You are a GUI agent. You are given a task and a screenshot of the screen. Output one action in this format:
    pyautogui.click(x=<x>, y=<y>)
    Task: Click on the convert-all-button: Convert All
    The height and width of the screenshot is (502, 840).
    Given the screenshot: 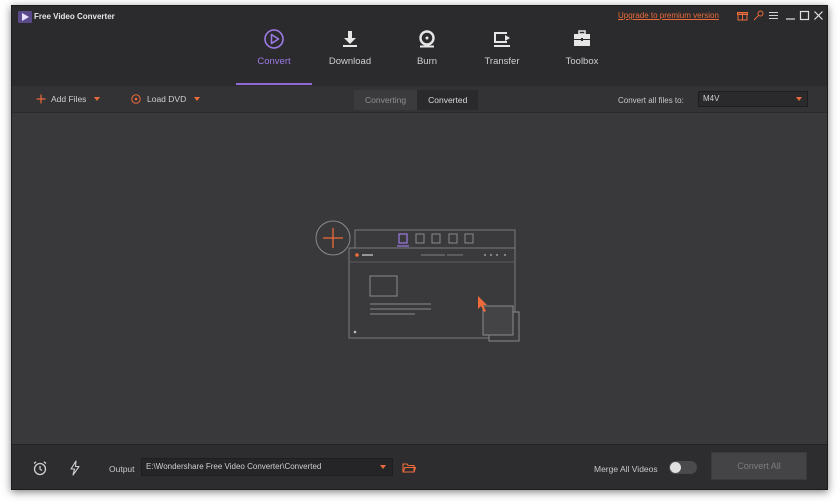 What is the action you would take?
    pyautogui.click(x=759, y=466)
    